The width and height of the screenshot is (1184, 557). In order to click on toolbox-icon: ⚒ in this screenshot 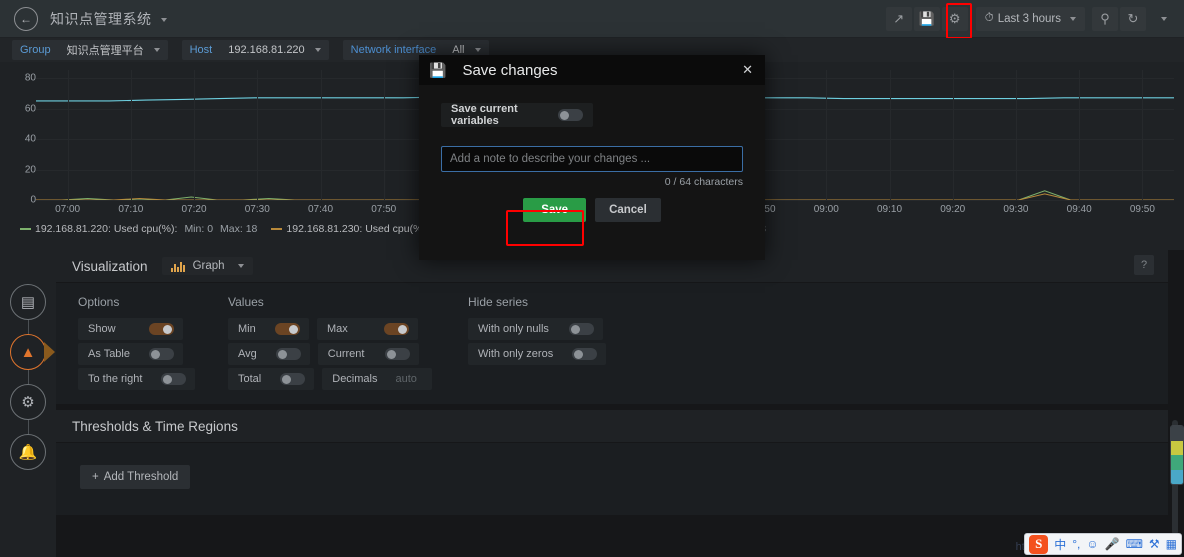, I will do `click(1154, 544)`.